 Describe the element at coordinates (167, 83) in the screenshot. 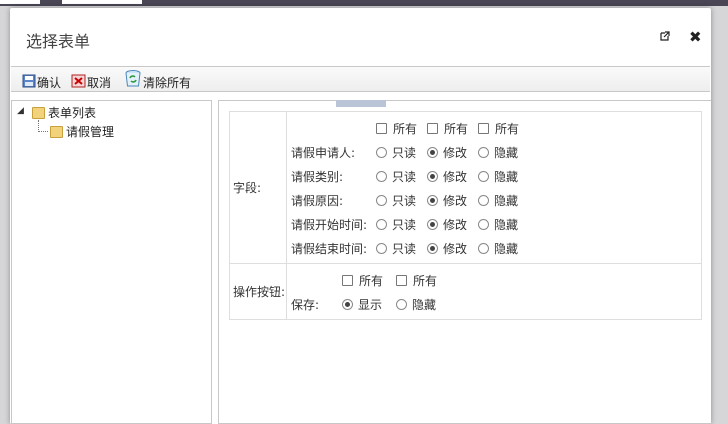

I see `clear-all-label: 清除所有` at that location.